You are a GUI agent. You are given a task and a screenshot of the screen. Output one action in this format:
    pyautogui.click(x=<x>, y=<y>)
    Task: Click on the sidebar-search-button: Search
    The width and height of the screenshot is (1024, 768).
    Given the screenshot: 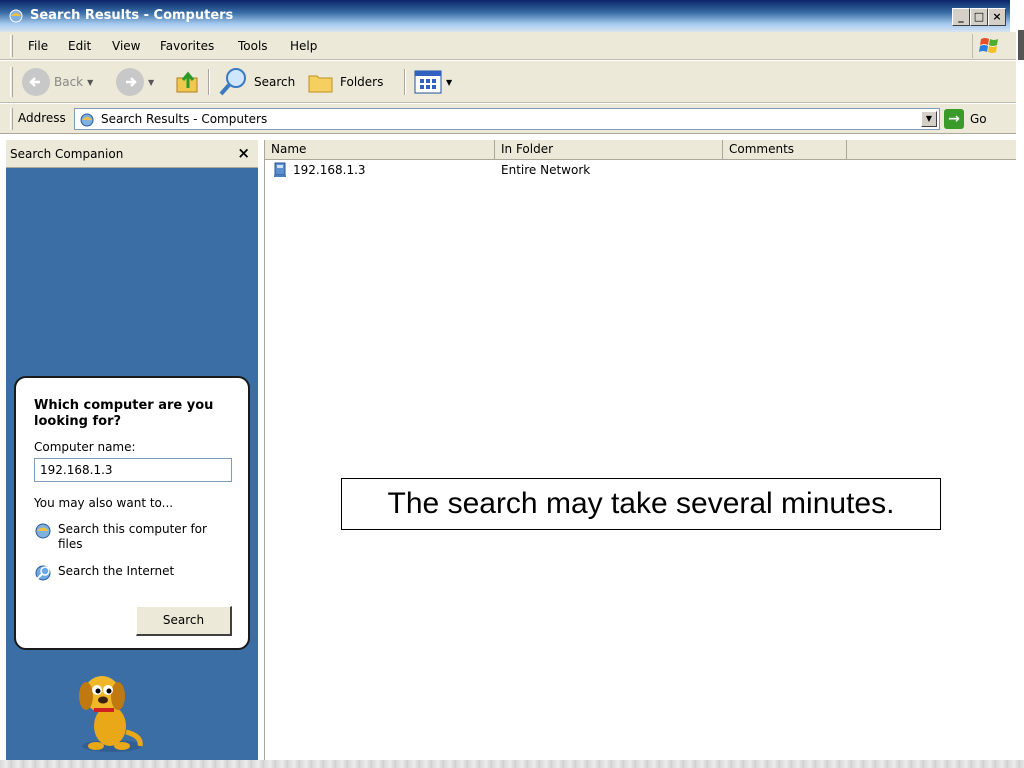 What is the action you would take?
    pyautogui.click(x=184, y=621)
    